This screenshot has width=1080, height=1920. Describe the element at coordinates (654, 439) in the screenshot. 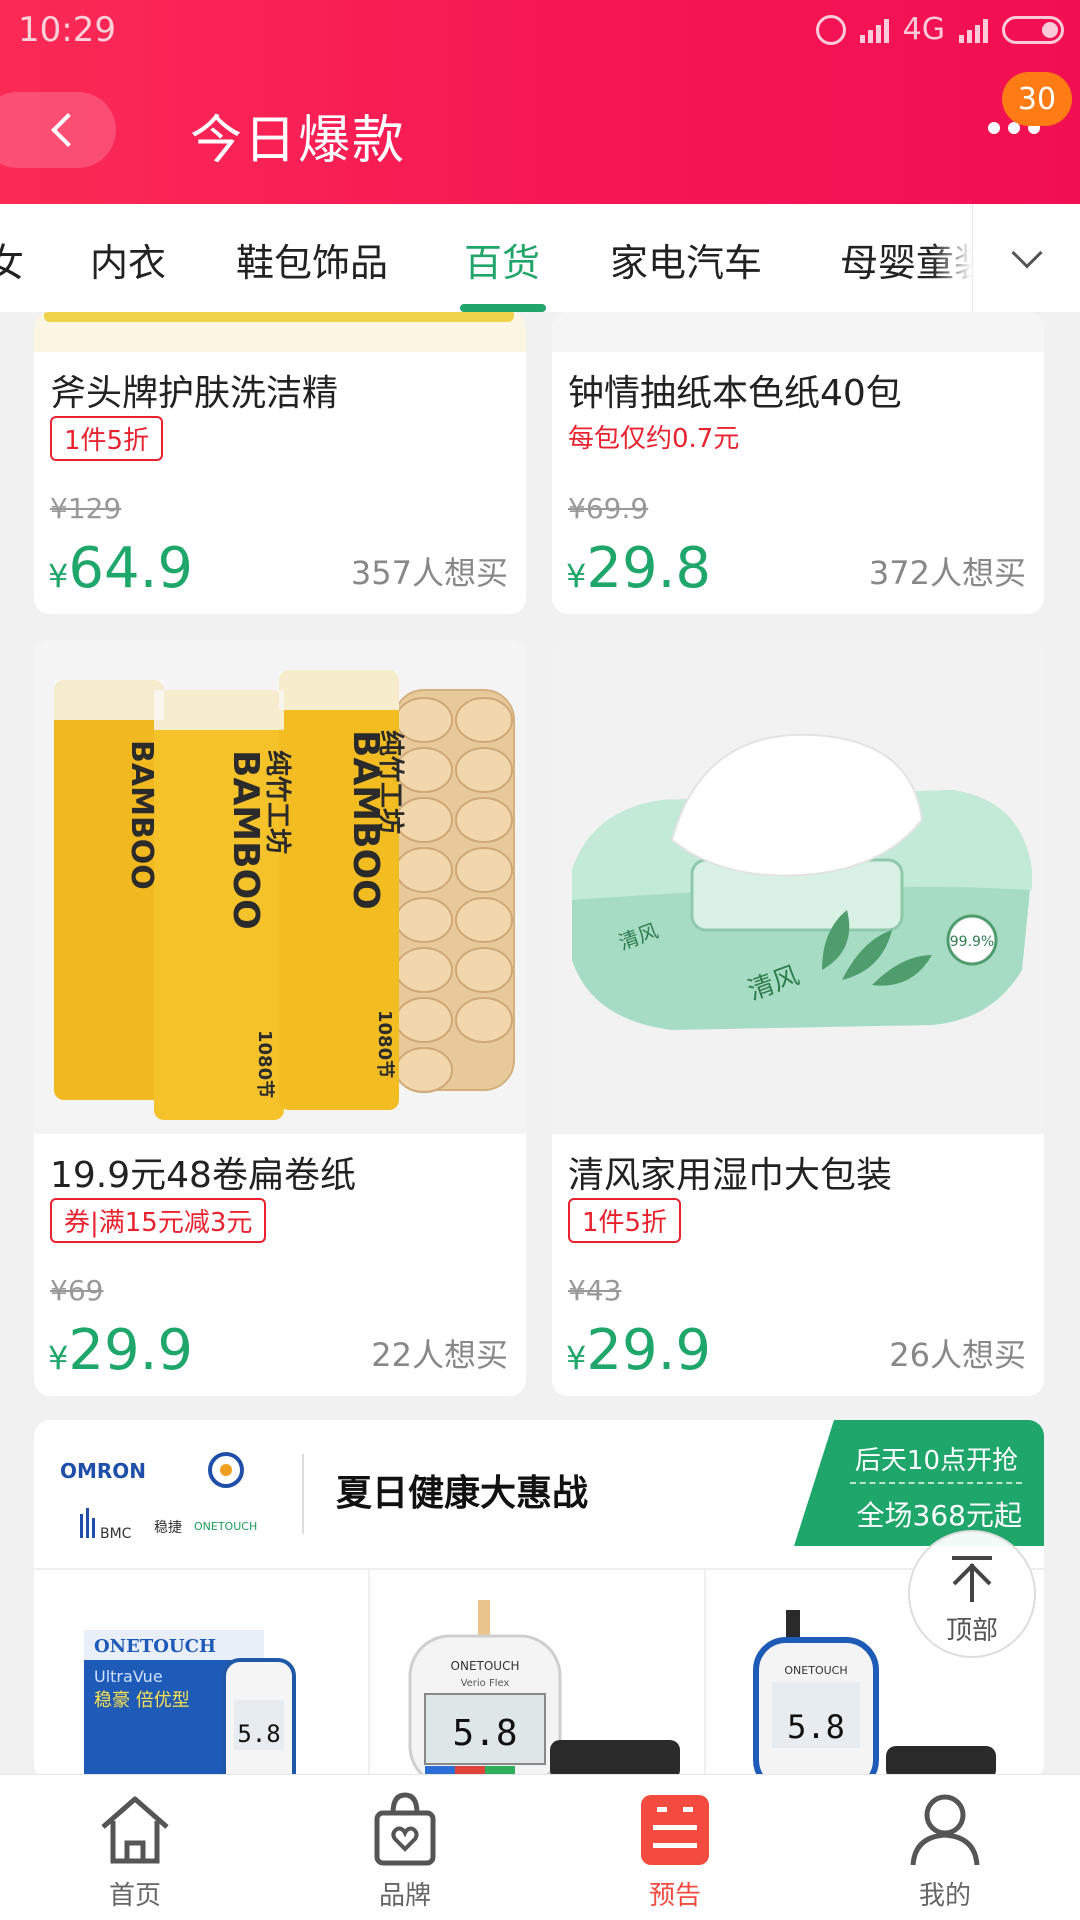

I see `product-tag: 每包仅约0.7元` at that location.